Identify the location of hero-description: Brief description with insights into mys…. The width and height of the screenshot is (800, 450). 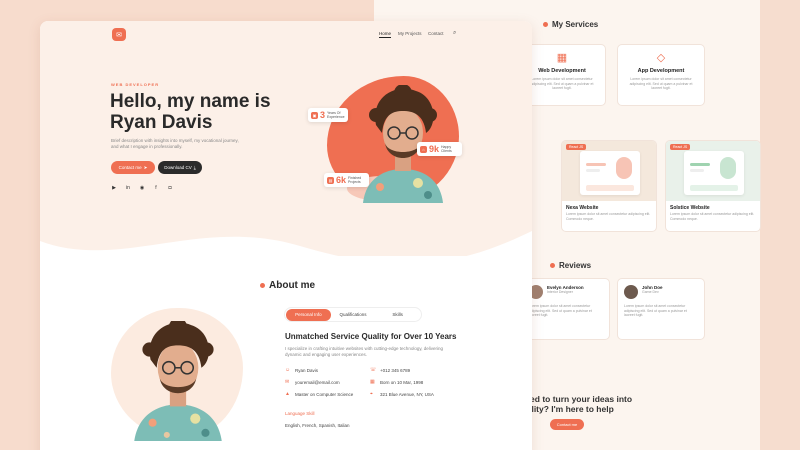
(175, 143).